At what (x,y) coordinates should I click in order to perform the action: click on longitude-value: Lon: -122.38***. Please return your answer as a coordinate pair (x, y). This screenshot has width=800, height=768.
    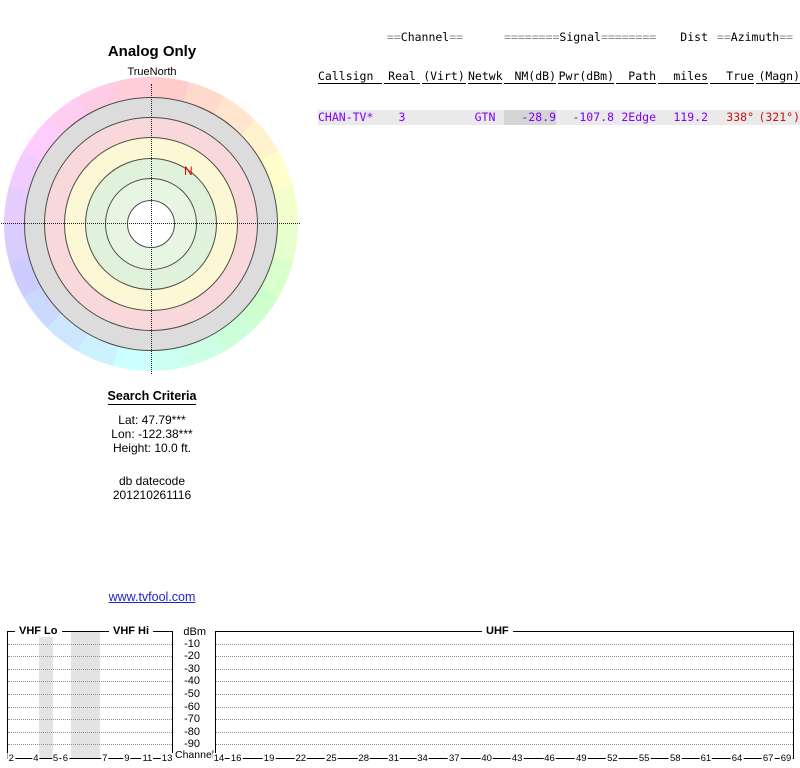
    Looking at the image, I should click on (152, 434).